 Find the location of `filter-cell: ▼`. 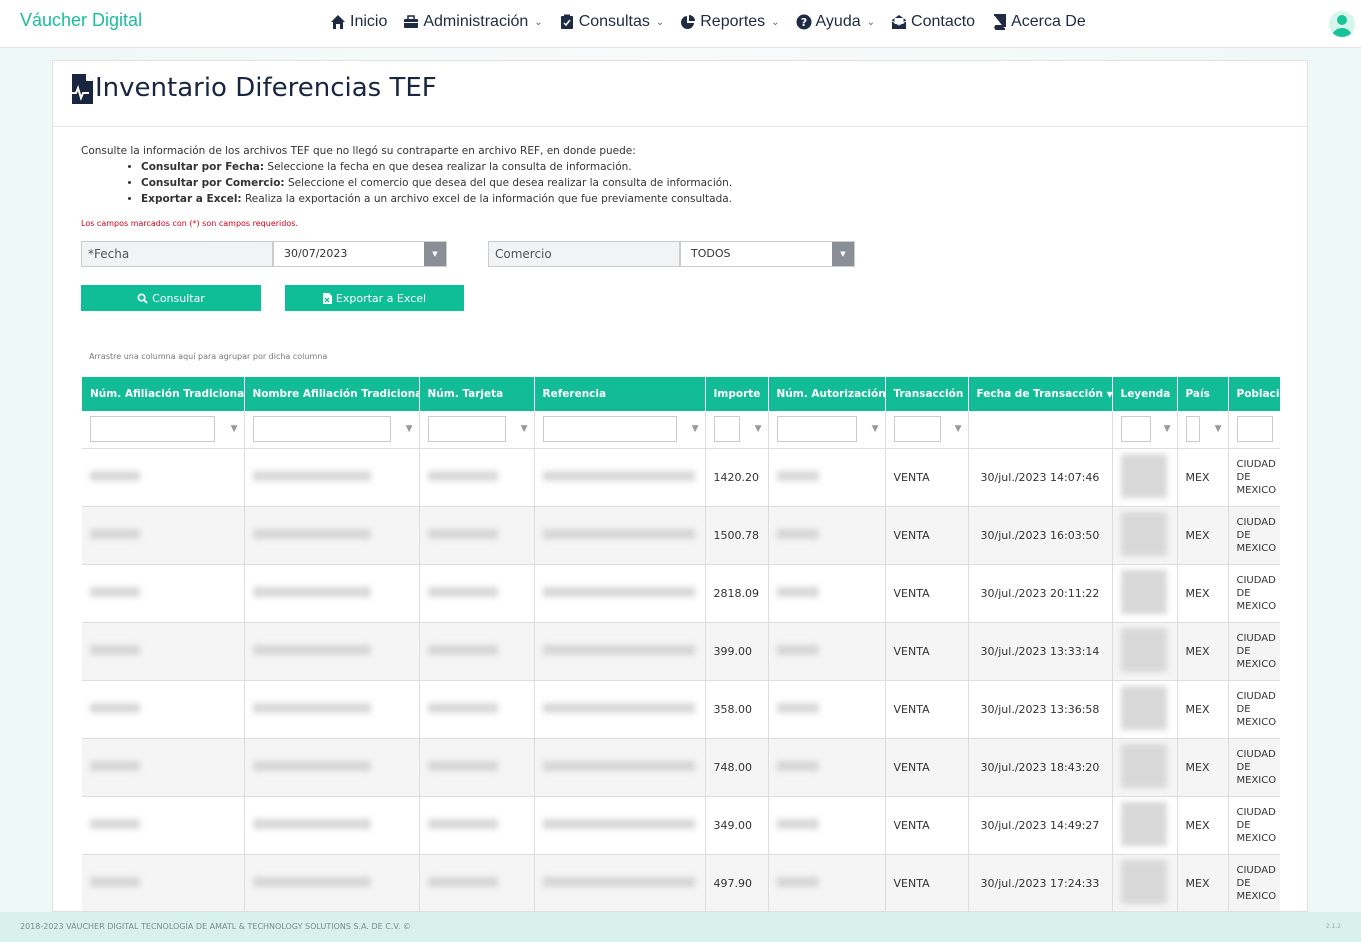

filter-cell: ▼ is located at coordinates (827, 430).